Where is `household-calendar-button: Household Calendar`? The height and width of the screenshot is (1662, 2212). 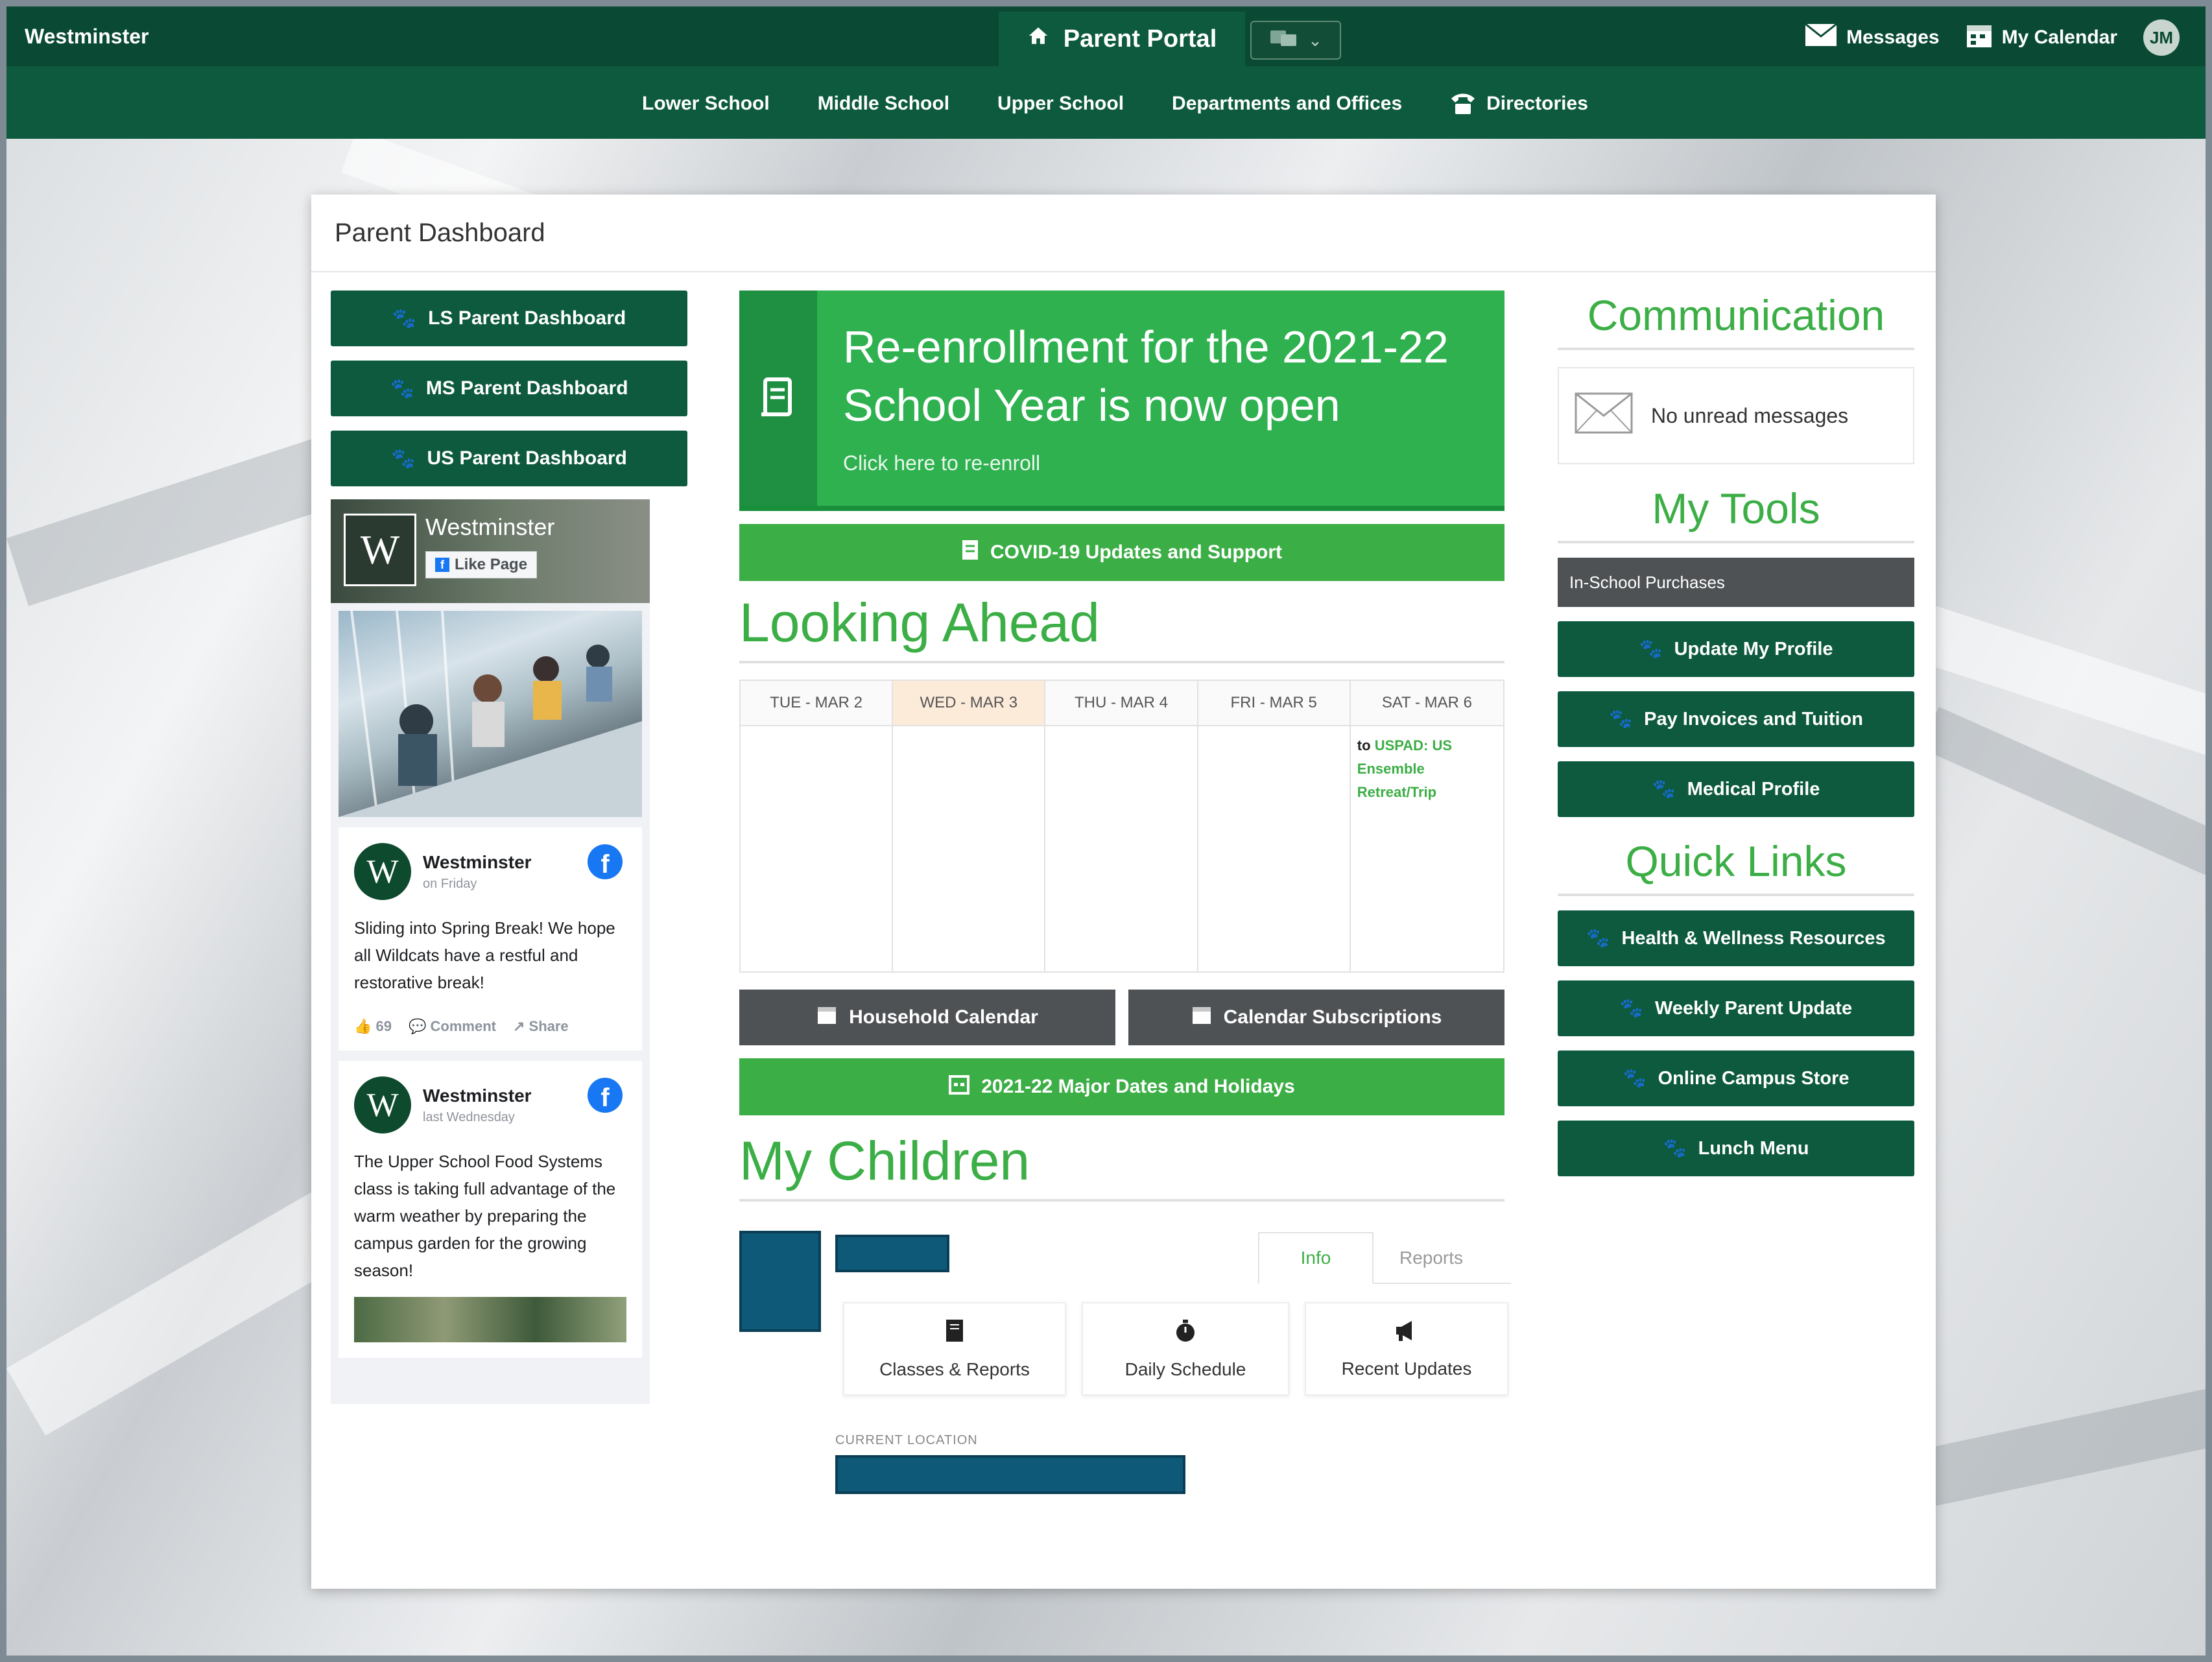
household-calendar-button: Household Calendar is located at coordinates (927, 1018).